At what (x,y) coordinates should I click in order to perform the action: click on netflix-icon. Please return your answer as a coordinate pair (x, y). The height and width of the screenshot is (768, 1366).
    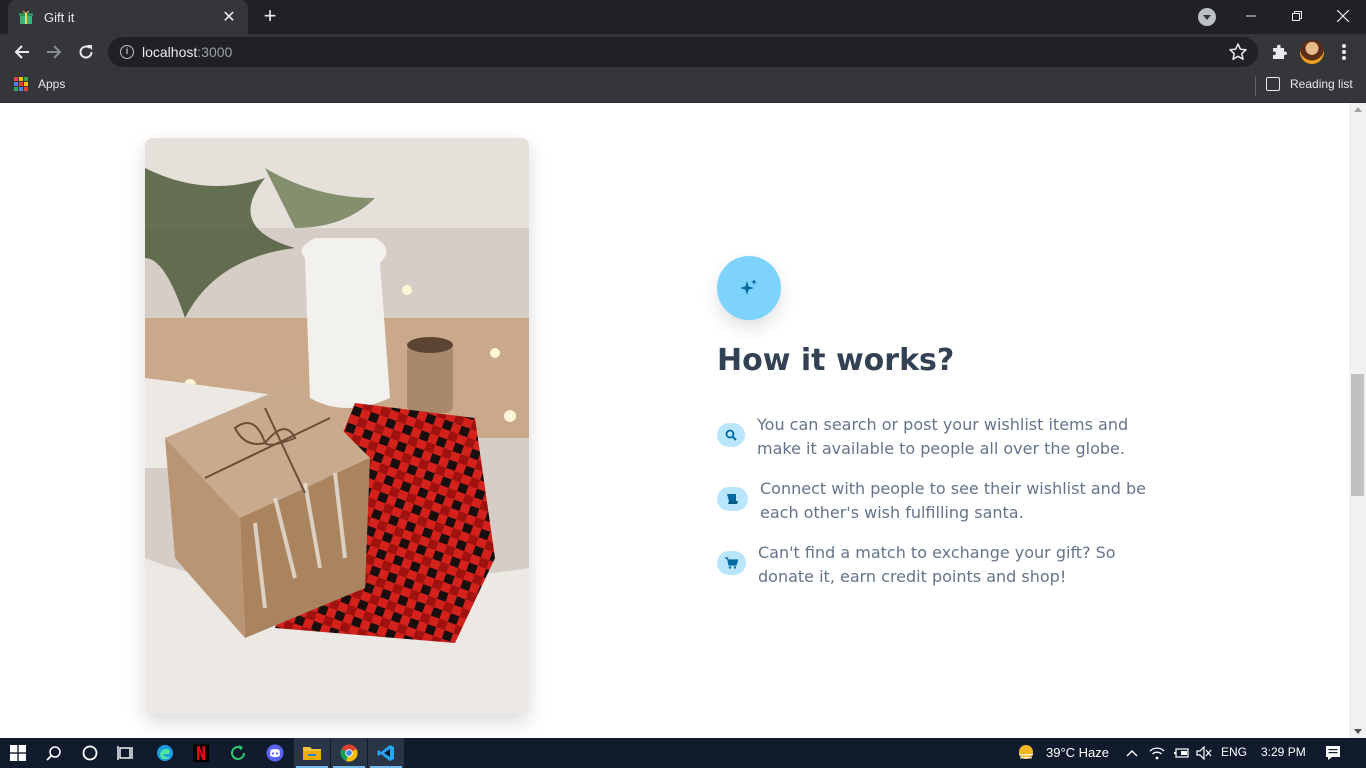
    Looking at the image, I should click on (201, 753).